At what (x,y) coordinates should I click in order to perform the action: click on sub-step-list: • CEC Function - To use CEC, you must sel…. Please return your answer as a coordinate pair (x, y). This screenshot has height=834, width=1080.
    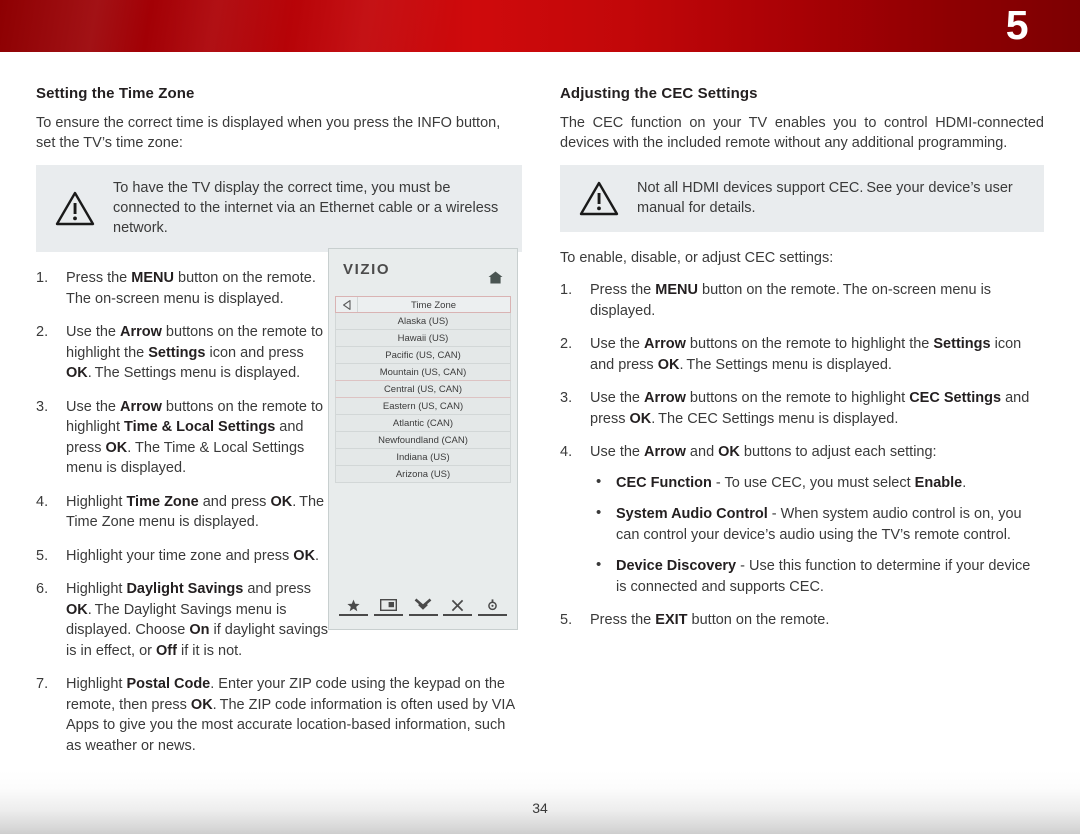
    Looking at the image, I should click on (817, 535).